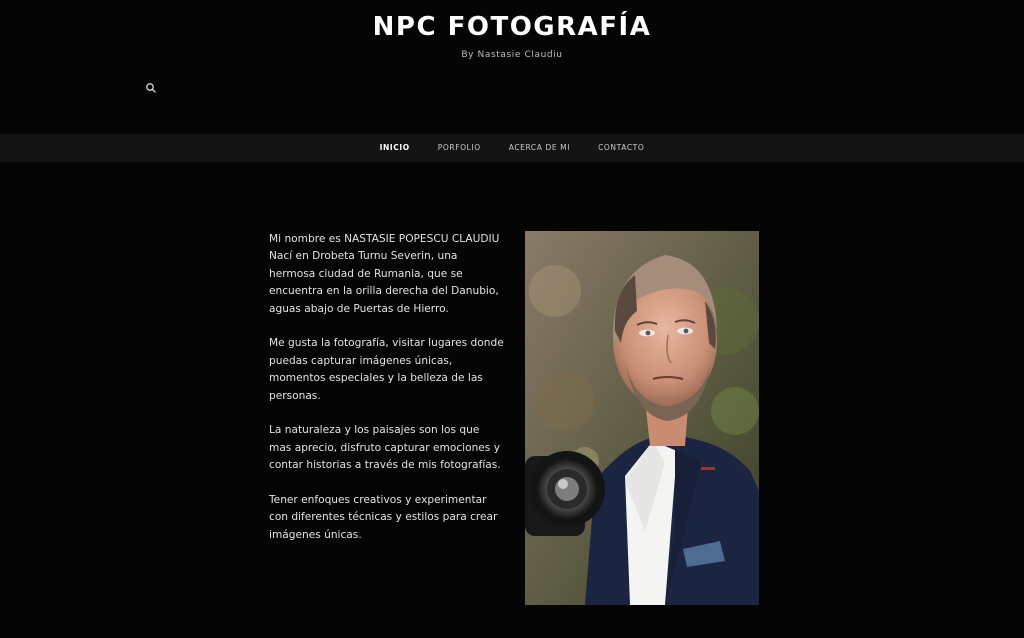  I want to click on main-navigation: INICIO PORFOLIO ACERCA DE MI CONTACTO, so click(512, 148).